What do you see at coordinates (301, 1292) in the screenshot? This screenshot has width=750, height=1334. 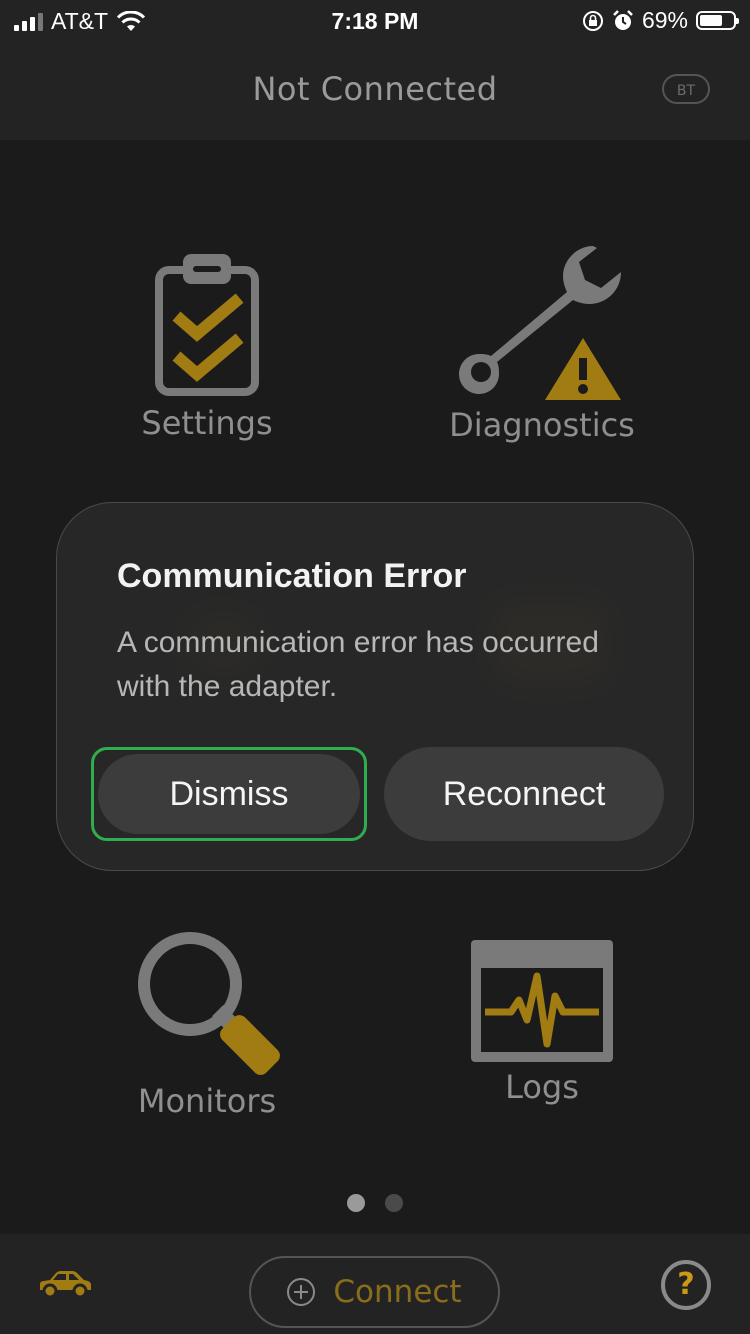 I see `plus-circle-icon` at bounding box center [301, 1292].